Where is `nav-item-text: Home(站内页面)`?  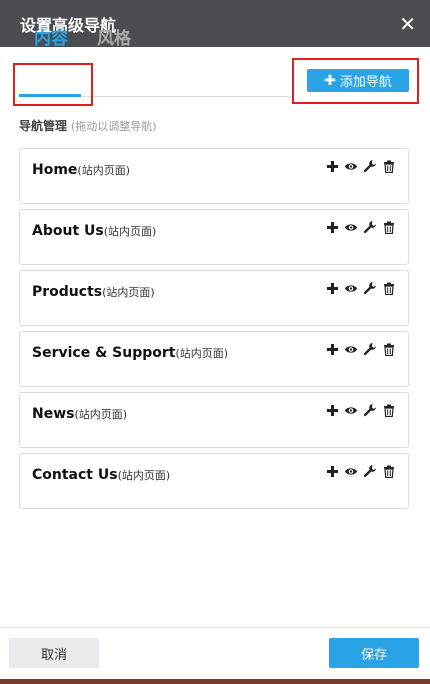
nav-item-text: Home(站内页面) is located at coordinates (81, 168).